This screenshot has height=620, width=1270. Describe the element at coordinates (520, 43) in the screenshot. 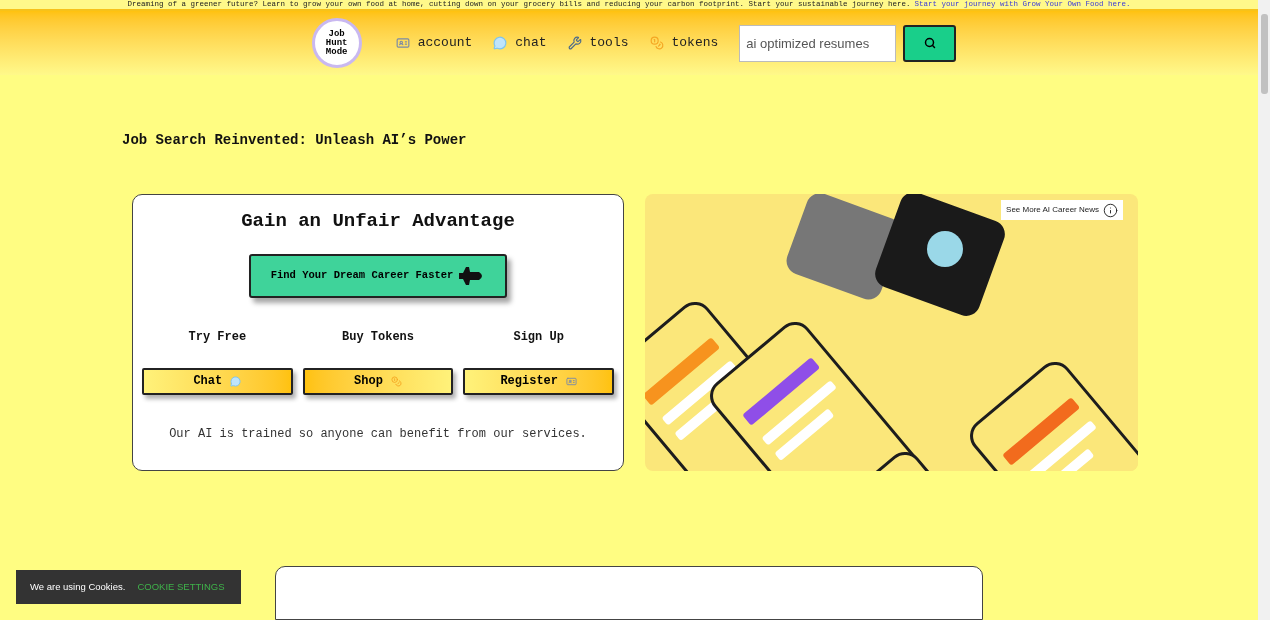

I see `nav-link: chat` at that location.